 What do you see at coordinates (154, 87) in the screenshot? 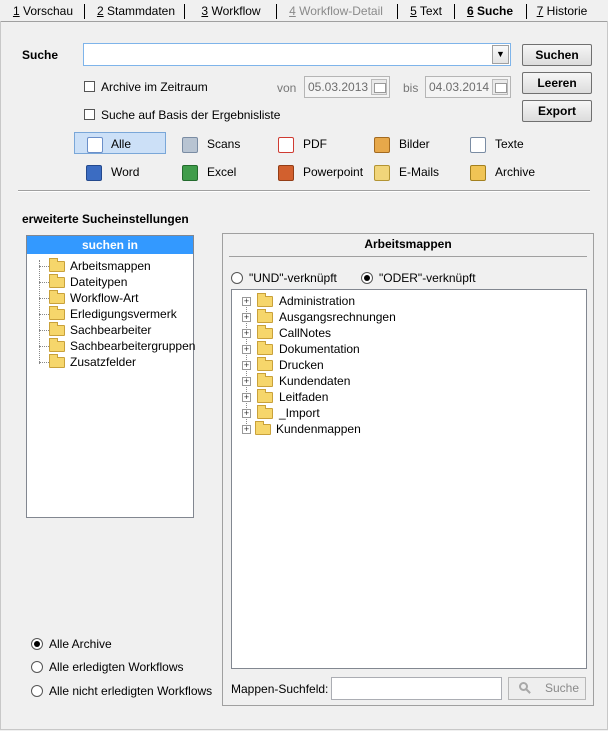
I see `archive-zeitraum-label: Archive im Zeitraum` at bounding box center [154, 87].